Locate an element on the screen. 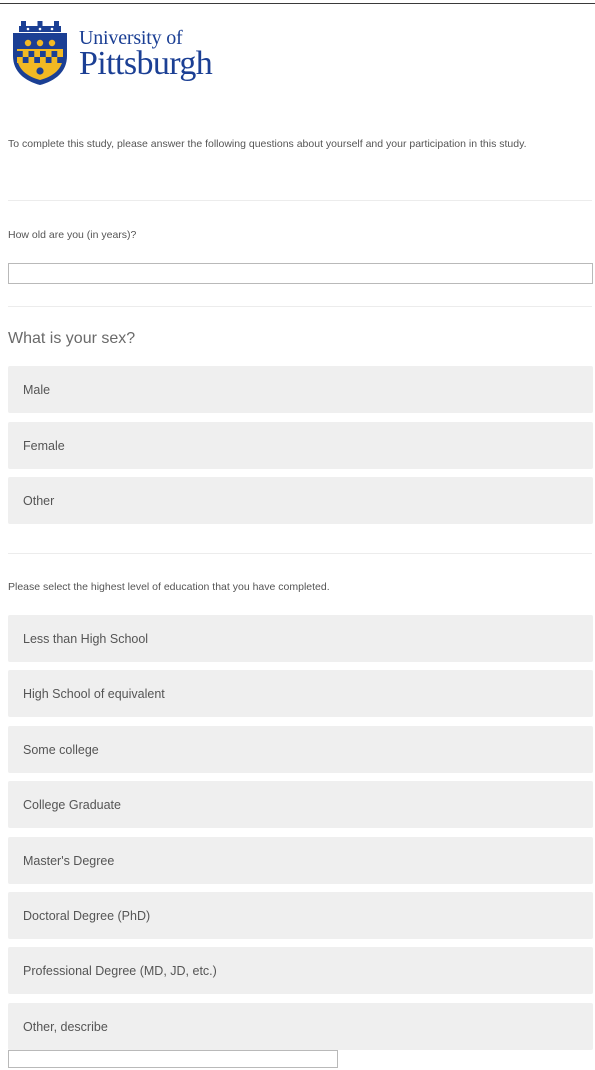 This screenshot has width=595, height=1070. age-question-label: How old are you (in years)? is located at coordinates (72, 235).